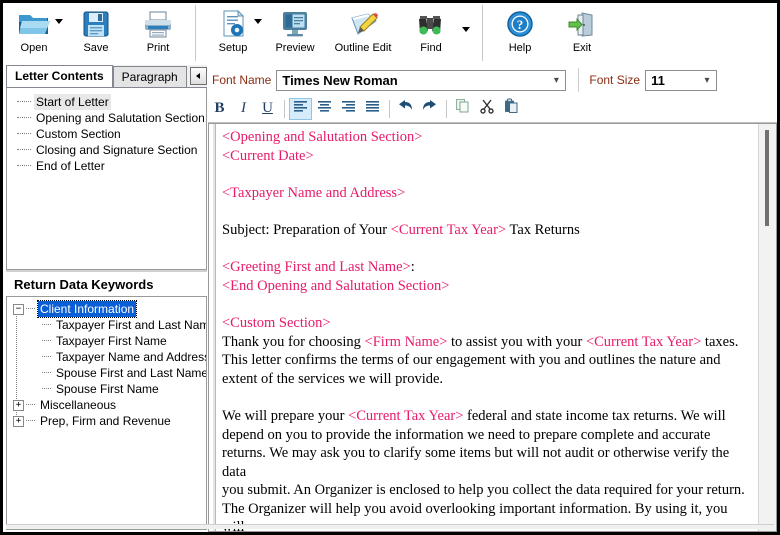 The height and width of the screenshot is (535, 780). Describe the element at coordinates (466, 29) in the screenshot. I see `find-dropdown-caret` at that location.